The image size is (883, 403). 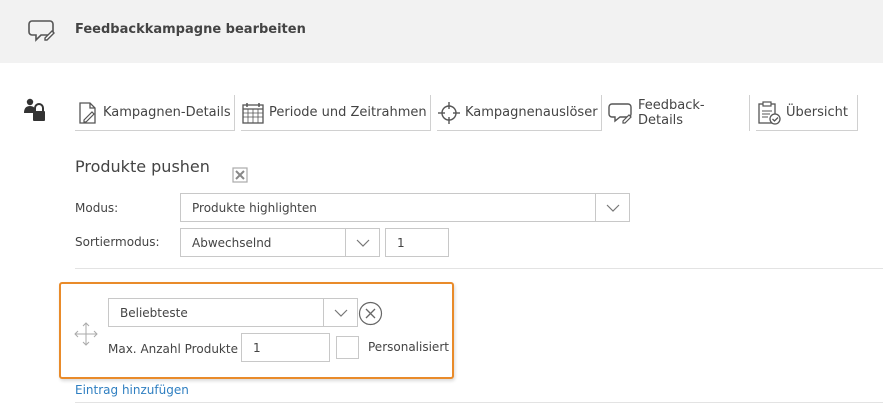 What do you see at coordinates (347, 347) in the screenshot?
I see `personalisiert-checkbox` at bounding box center [347, 347].